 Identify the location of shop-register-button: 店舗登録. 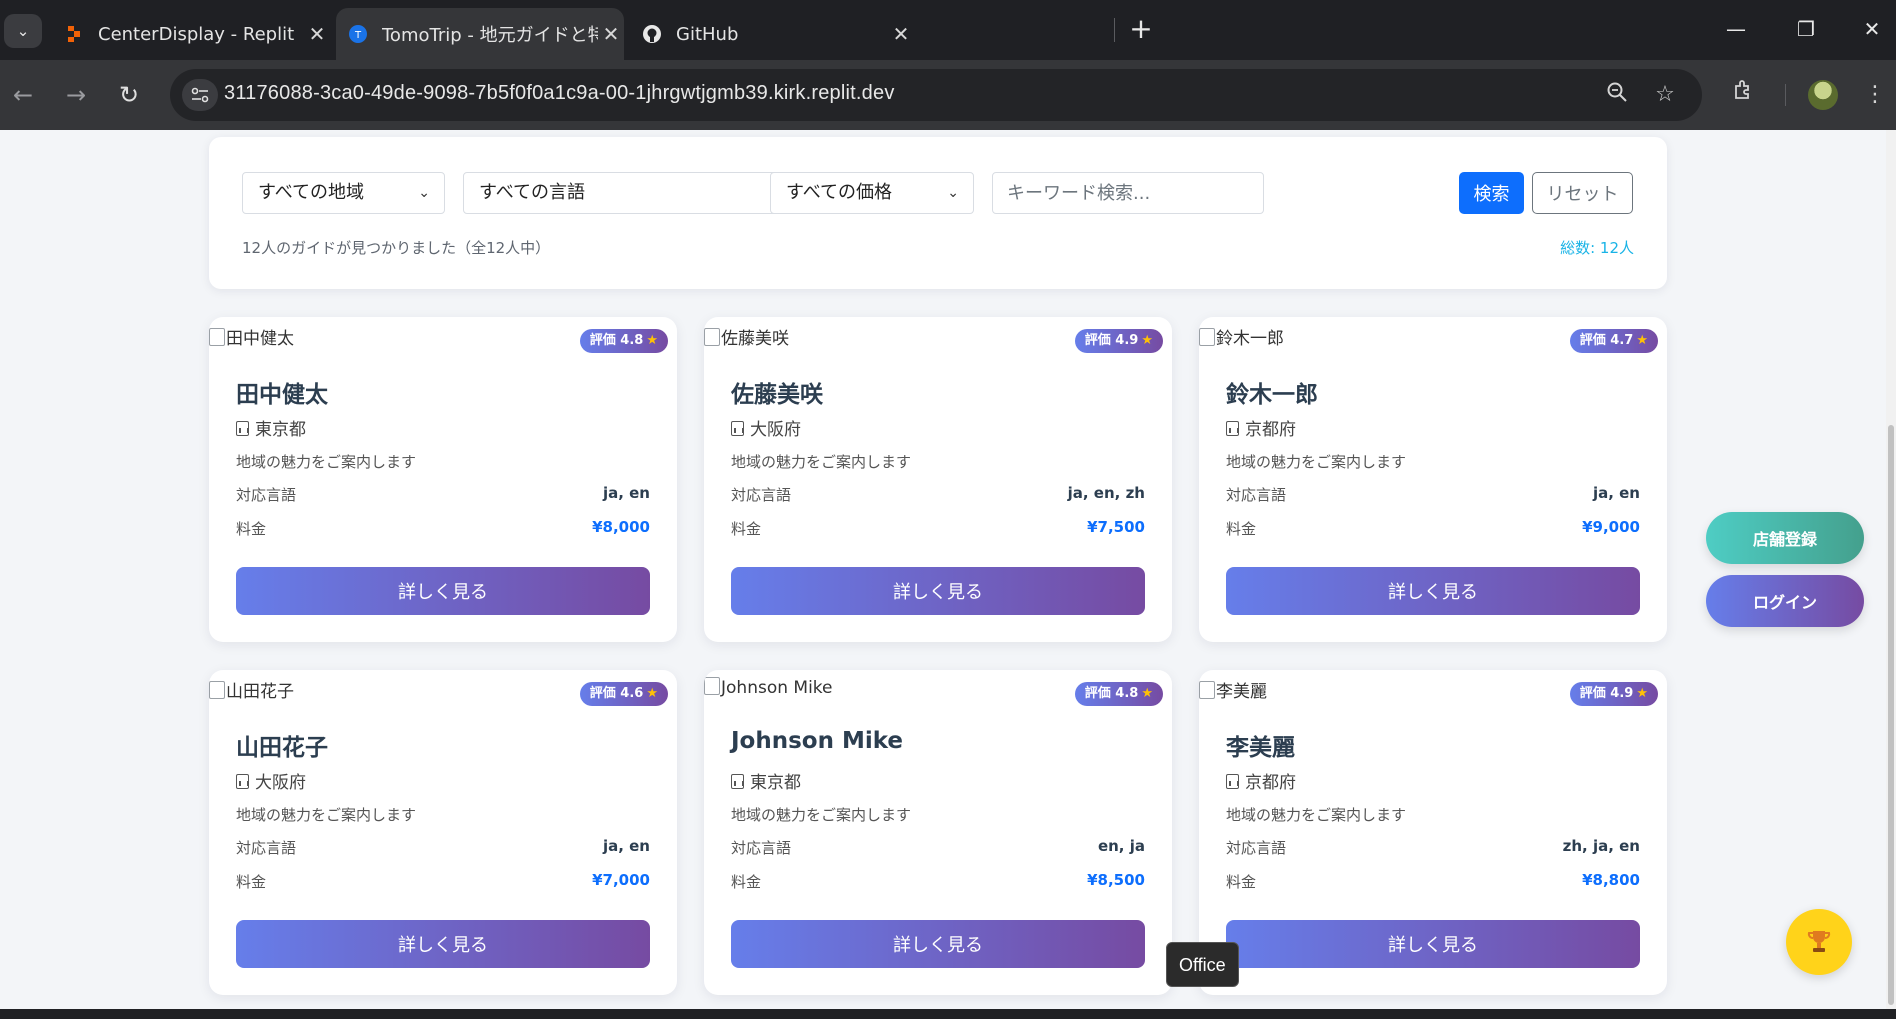
(1785, 538).